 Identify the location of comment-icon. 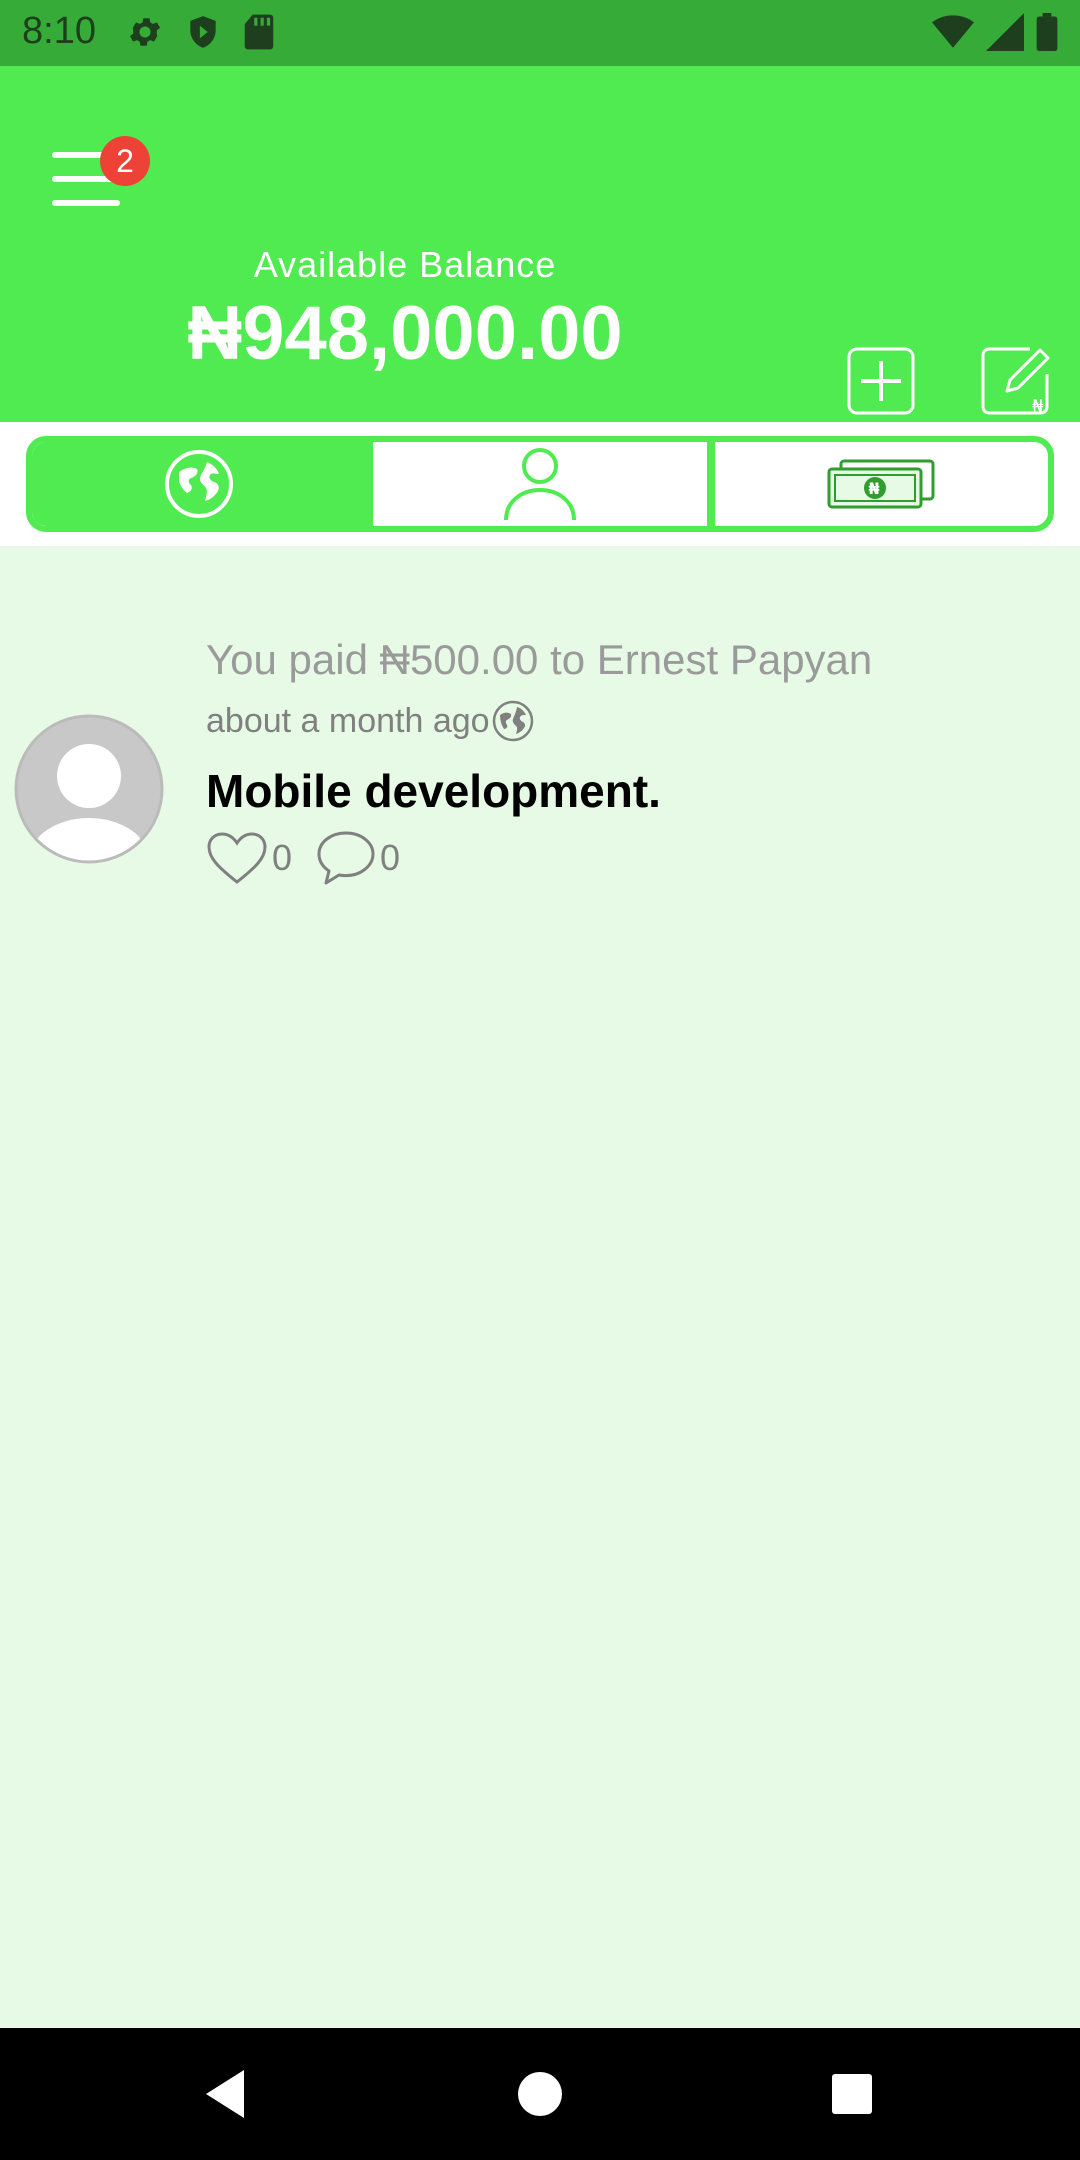
(346, 858).